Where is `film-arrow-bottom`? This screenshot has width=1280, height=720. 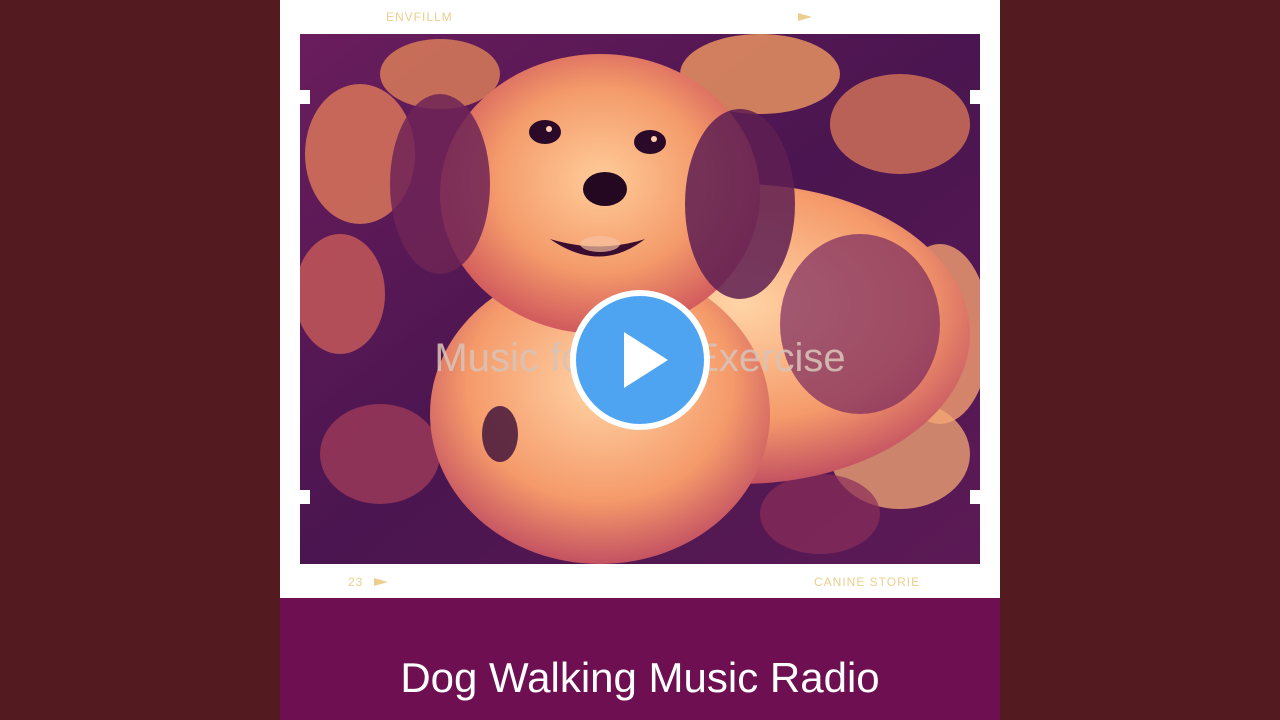
film-arrow-bottom is located at coordinates (381, 582).